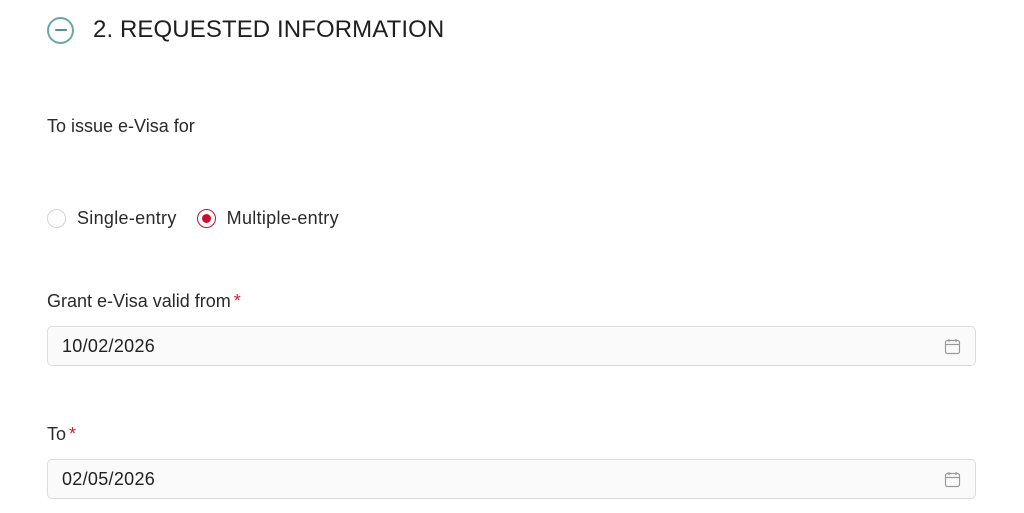 The width and height of the screenshot is (1024, 513). I want to click on section-title: 2. REQUESTED INFORMATION, so click(269, 29).